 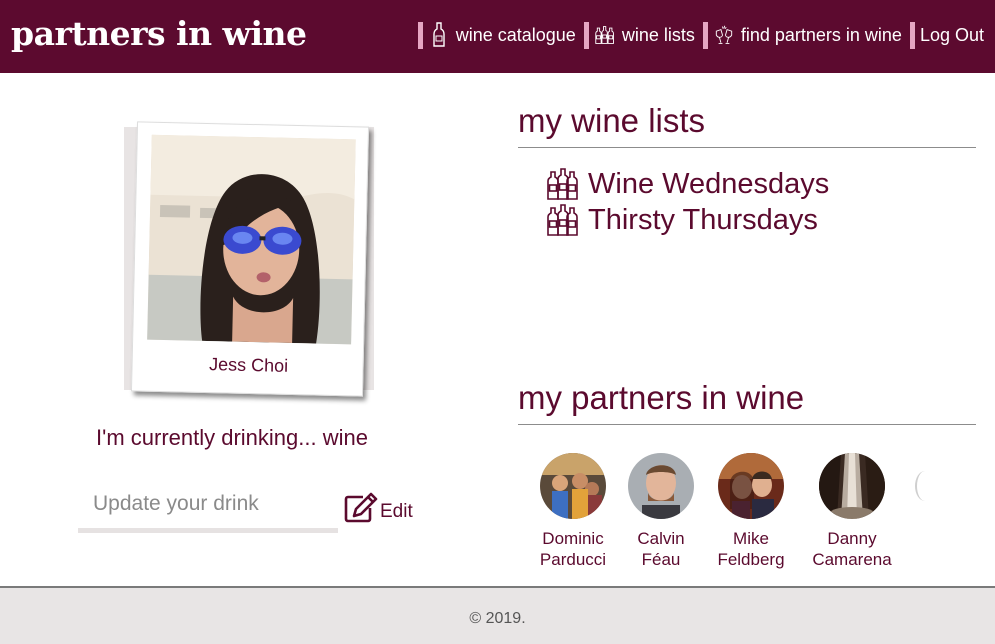 I want to click on partner-name: Calvin Féau, so click(x=661, y=549).